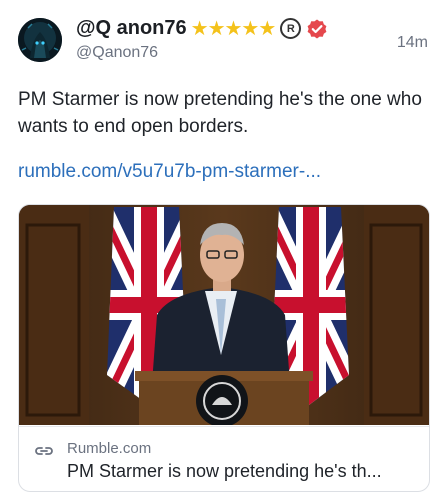  I want to click on author-name-row: @Q anon76 ★★★★★ R, so click(202, 28).